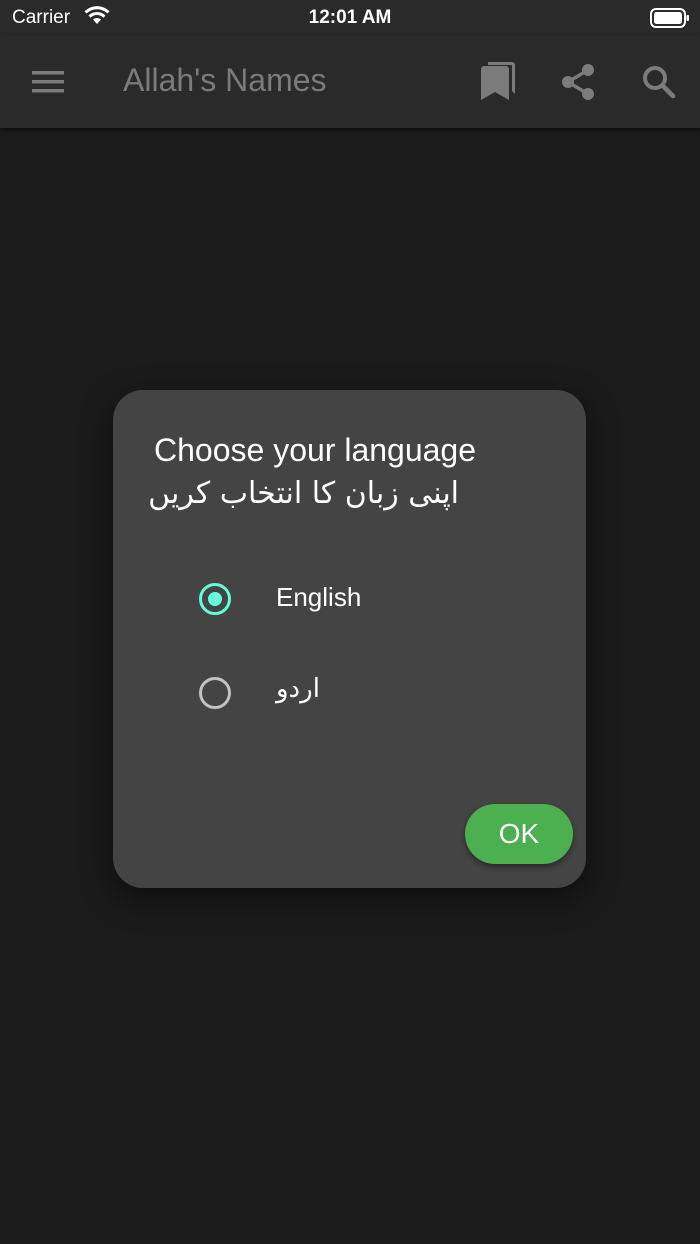 The height and width of the screenshot is (1244, 700). Describe the element at coordinates (225, 80) in the screenshot. I see `app-title: Allah's Names` at that location.